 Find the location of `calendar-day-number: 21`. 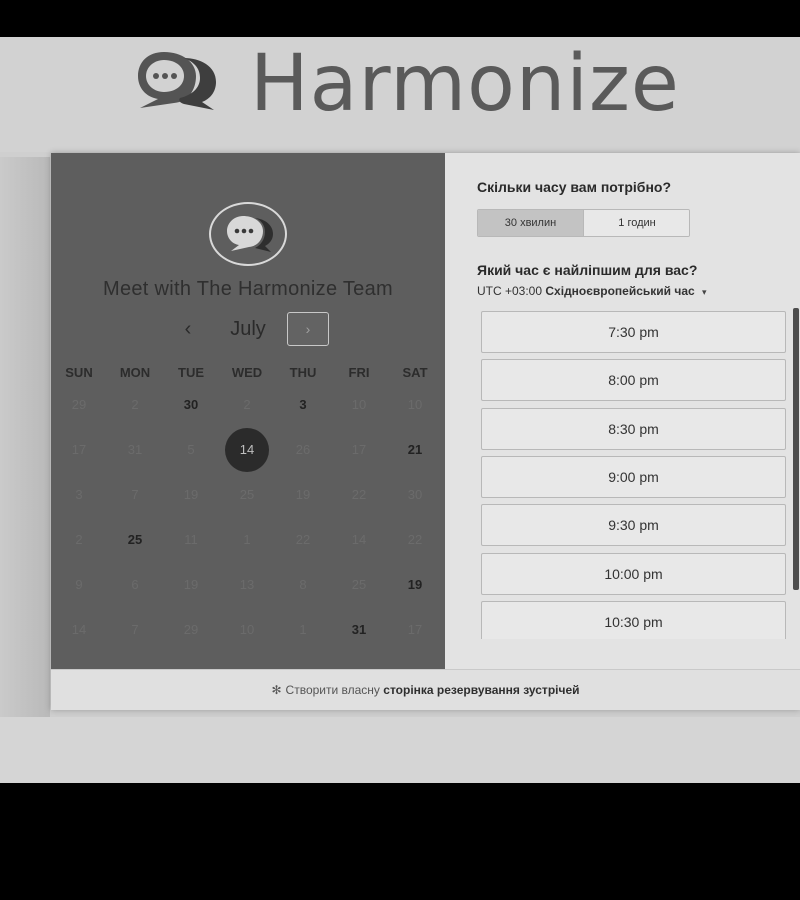

calendar-day-number: 21 is located at coordinates (415, 449).